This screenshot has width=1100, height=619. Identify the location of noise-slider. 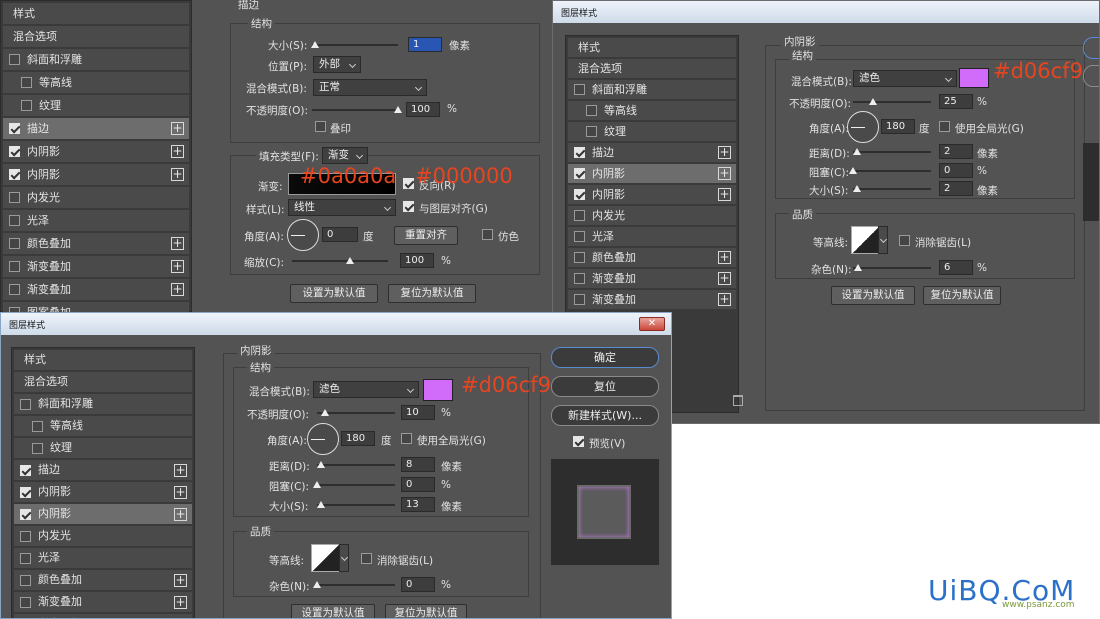
(892, 267).